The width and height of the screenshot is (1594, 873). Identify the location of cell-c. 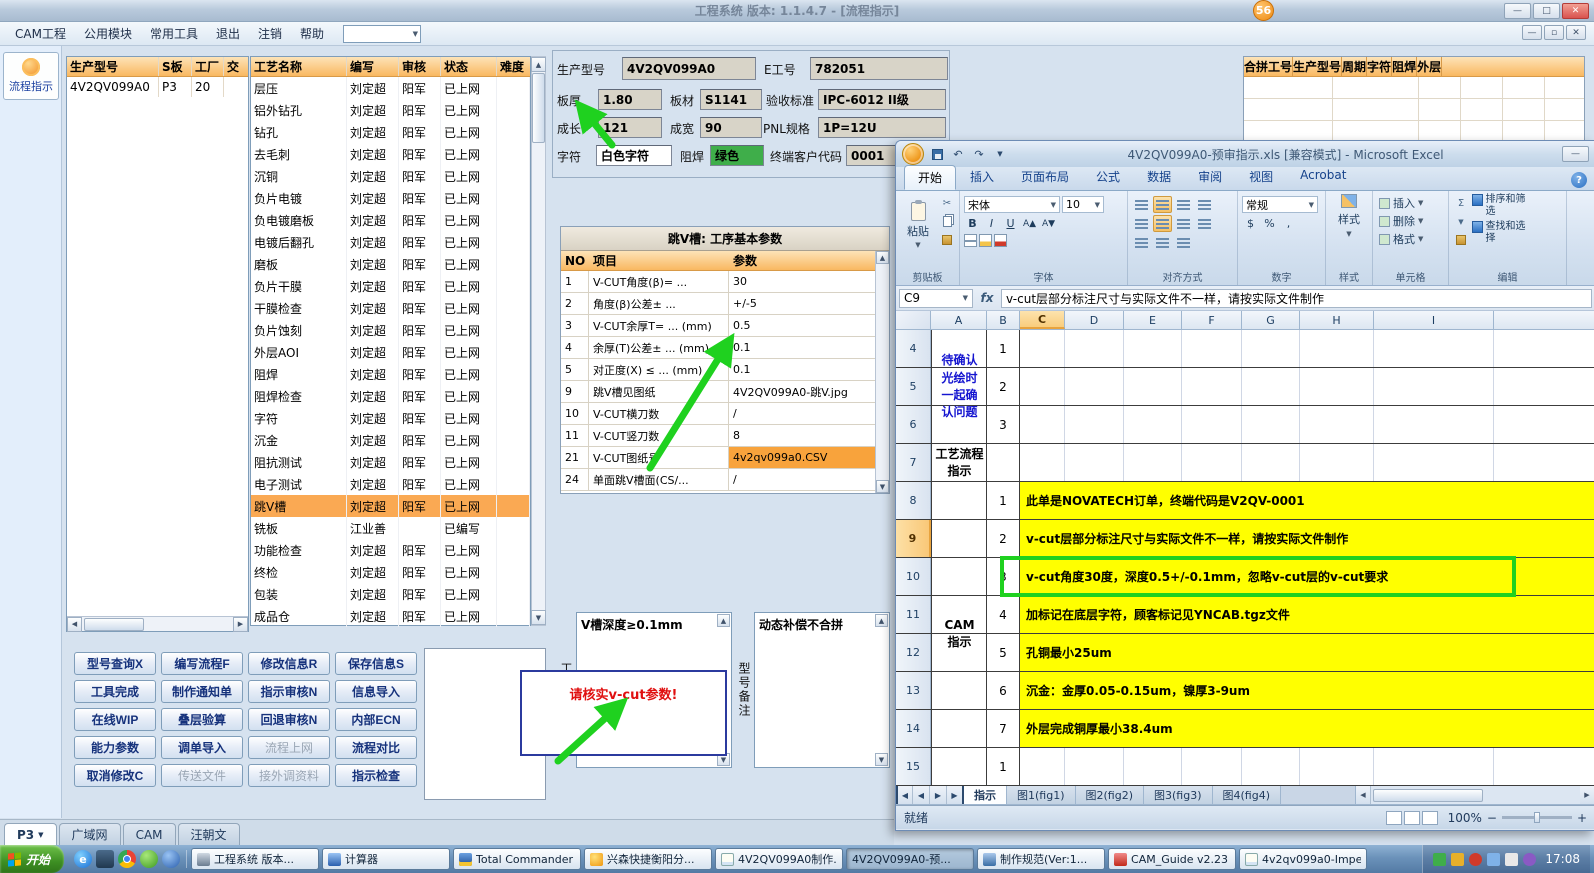
(1307, 462).